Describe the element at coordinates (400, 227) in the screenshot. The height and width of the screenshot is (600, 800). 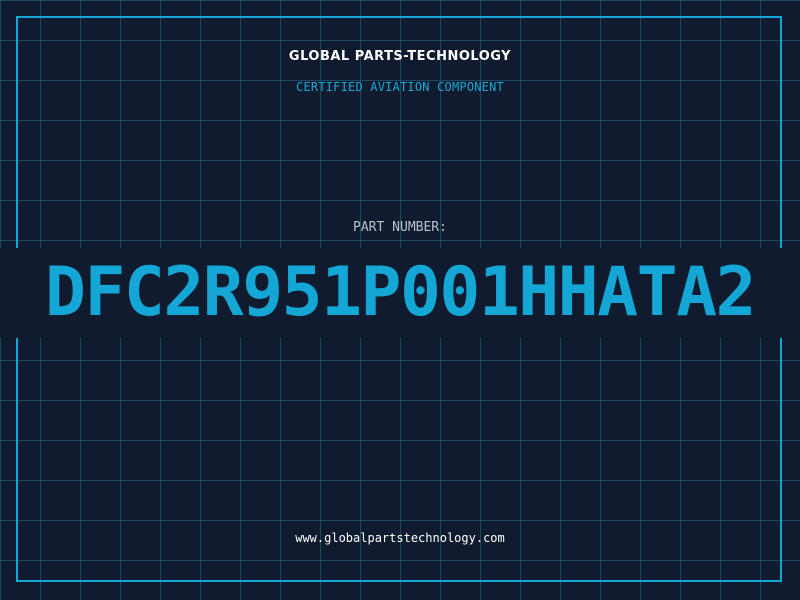
I see `part-number-label: PART NUMBER:` at that location.